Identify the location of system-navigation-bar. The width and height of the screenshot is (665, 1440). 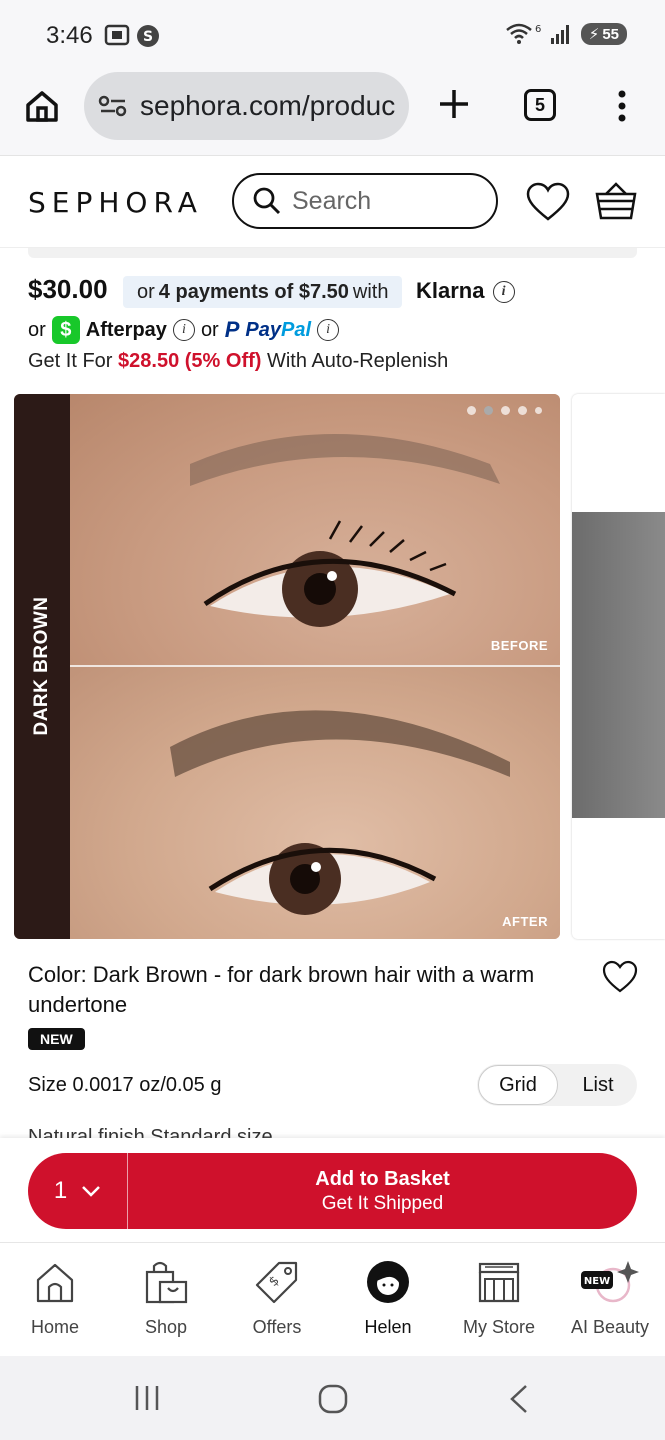
(332, 1398).